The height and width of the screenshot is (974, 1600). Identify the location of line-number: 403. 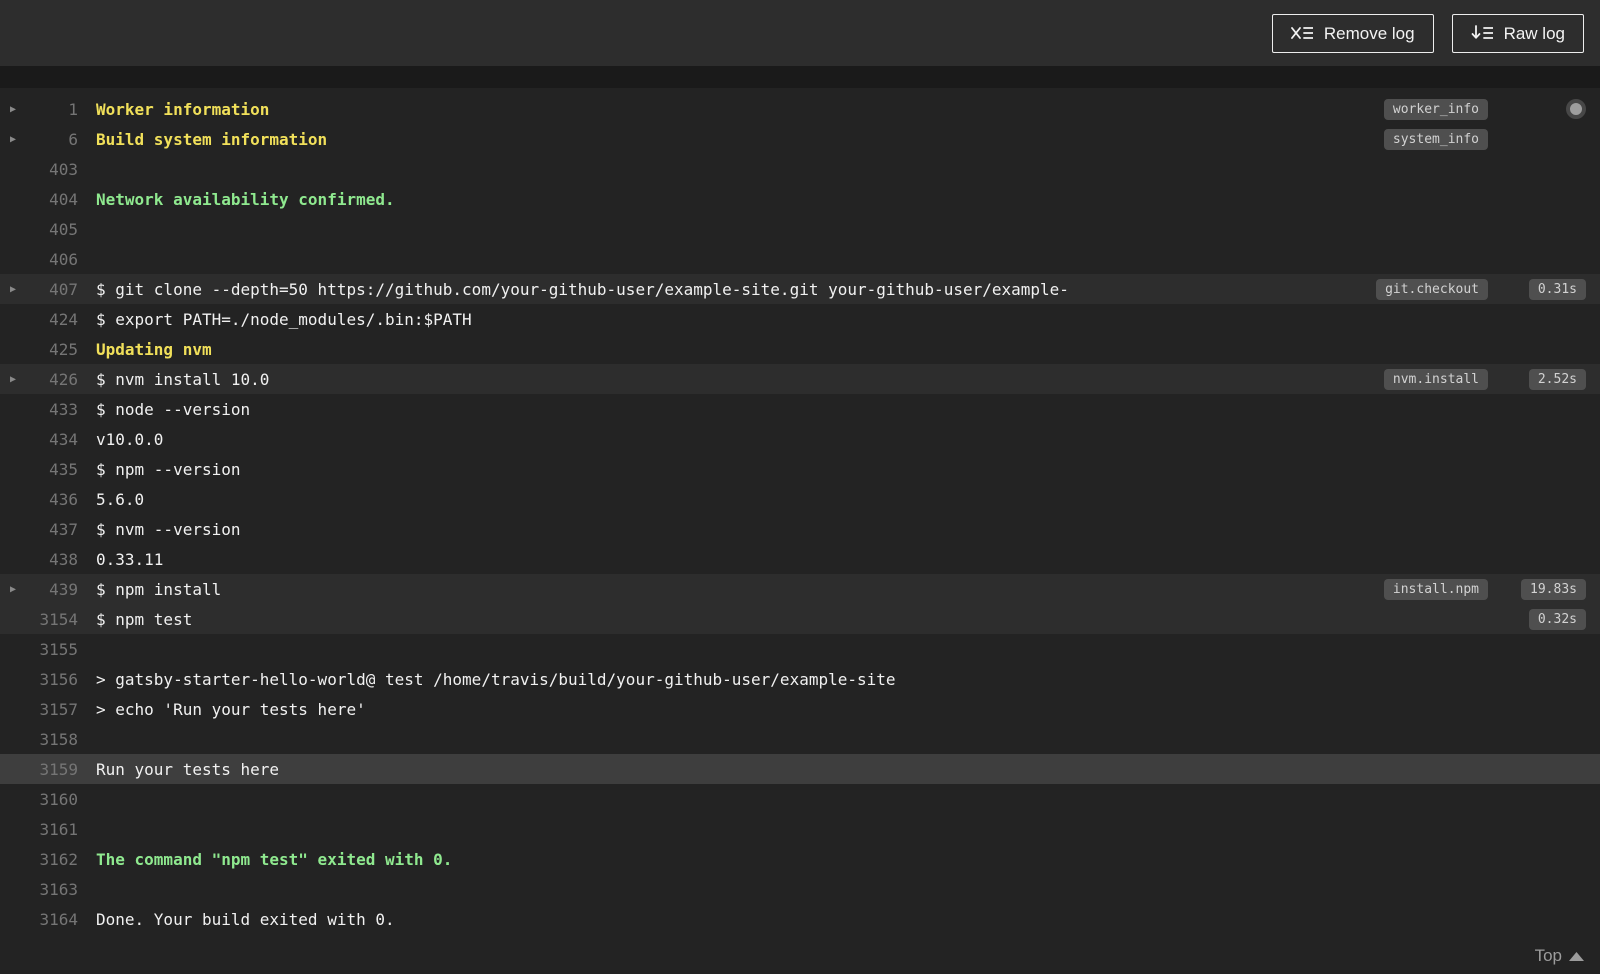
(52, 169).